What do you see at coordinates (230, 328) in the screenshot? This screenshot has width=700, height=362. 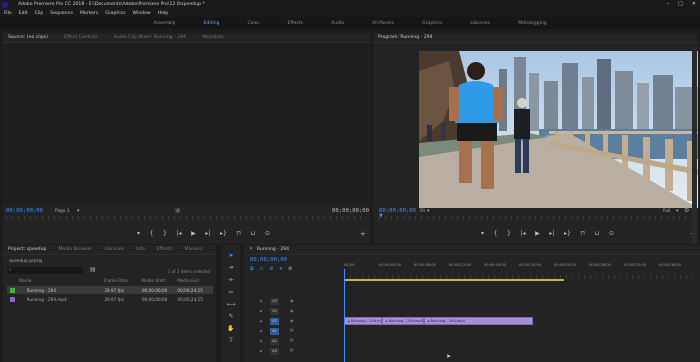 I see `hand-tool-icon: ✋` at bounding box center [230, 328].